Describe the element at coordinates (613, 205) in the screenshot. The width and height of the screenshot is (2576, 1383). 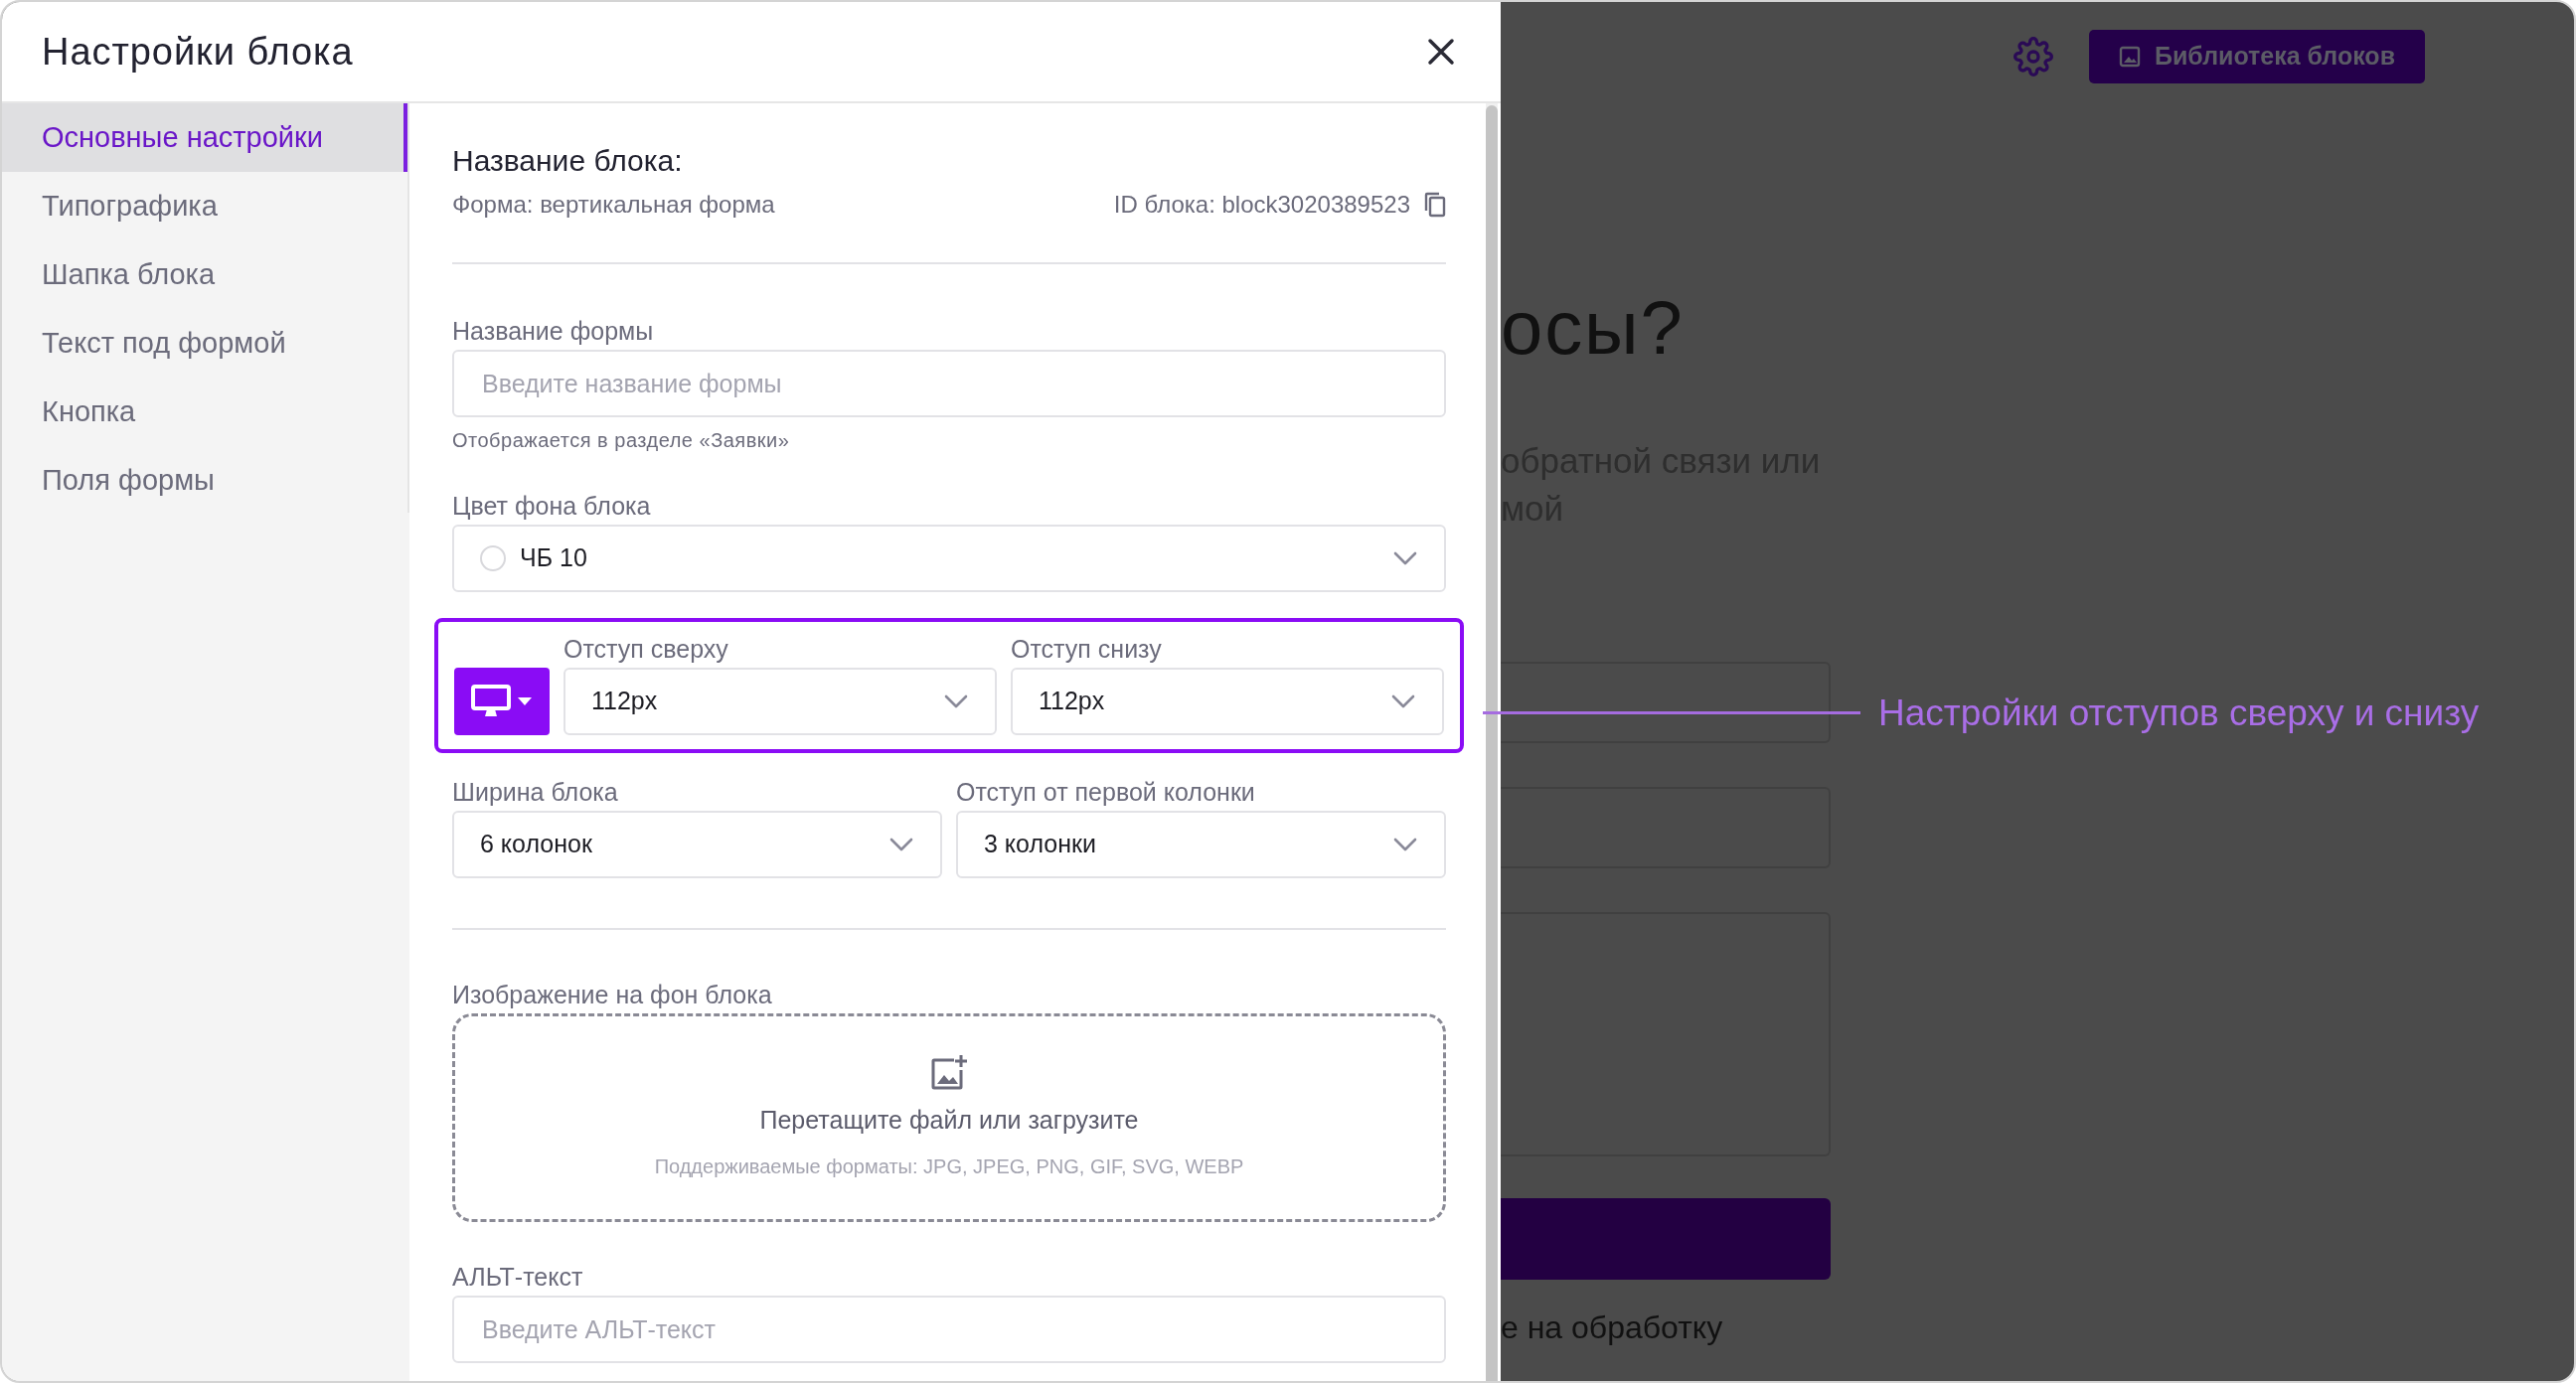
I see `block-subtitle: Форма: вертикальная форма` at that location.